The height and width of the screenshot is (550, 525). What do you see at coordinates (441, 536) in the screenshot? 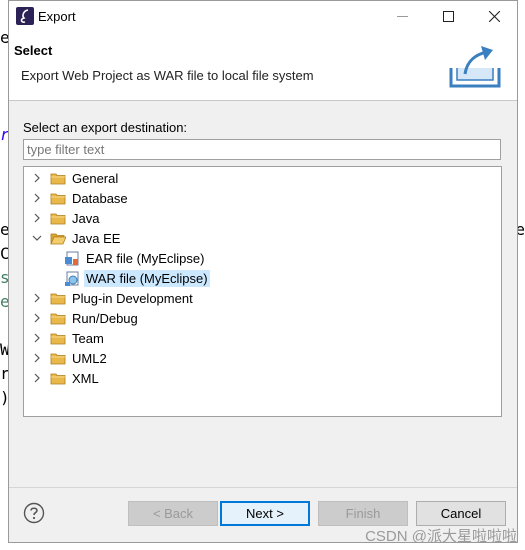
I see `watermark: CSDN @派大星啦啦啦` at bounding box center [441, 536].